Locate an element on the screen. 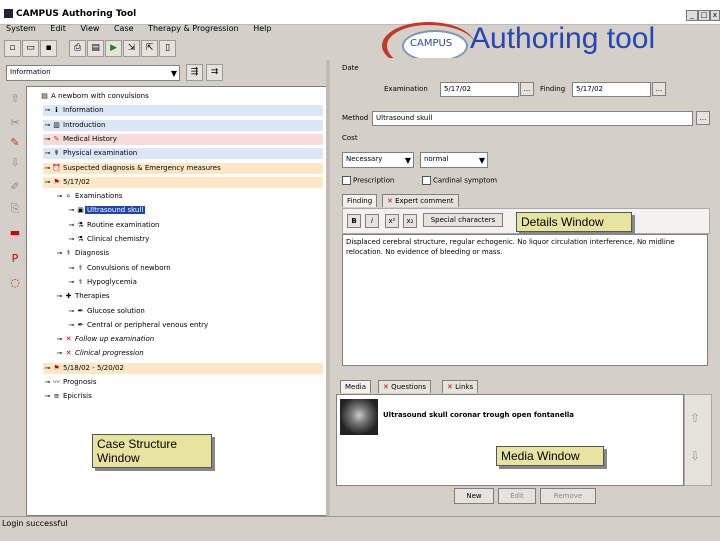 The height and width of the screenshot is (541, 720). edit-media-button: Edit is located at coordinates (517, 496).